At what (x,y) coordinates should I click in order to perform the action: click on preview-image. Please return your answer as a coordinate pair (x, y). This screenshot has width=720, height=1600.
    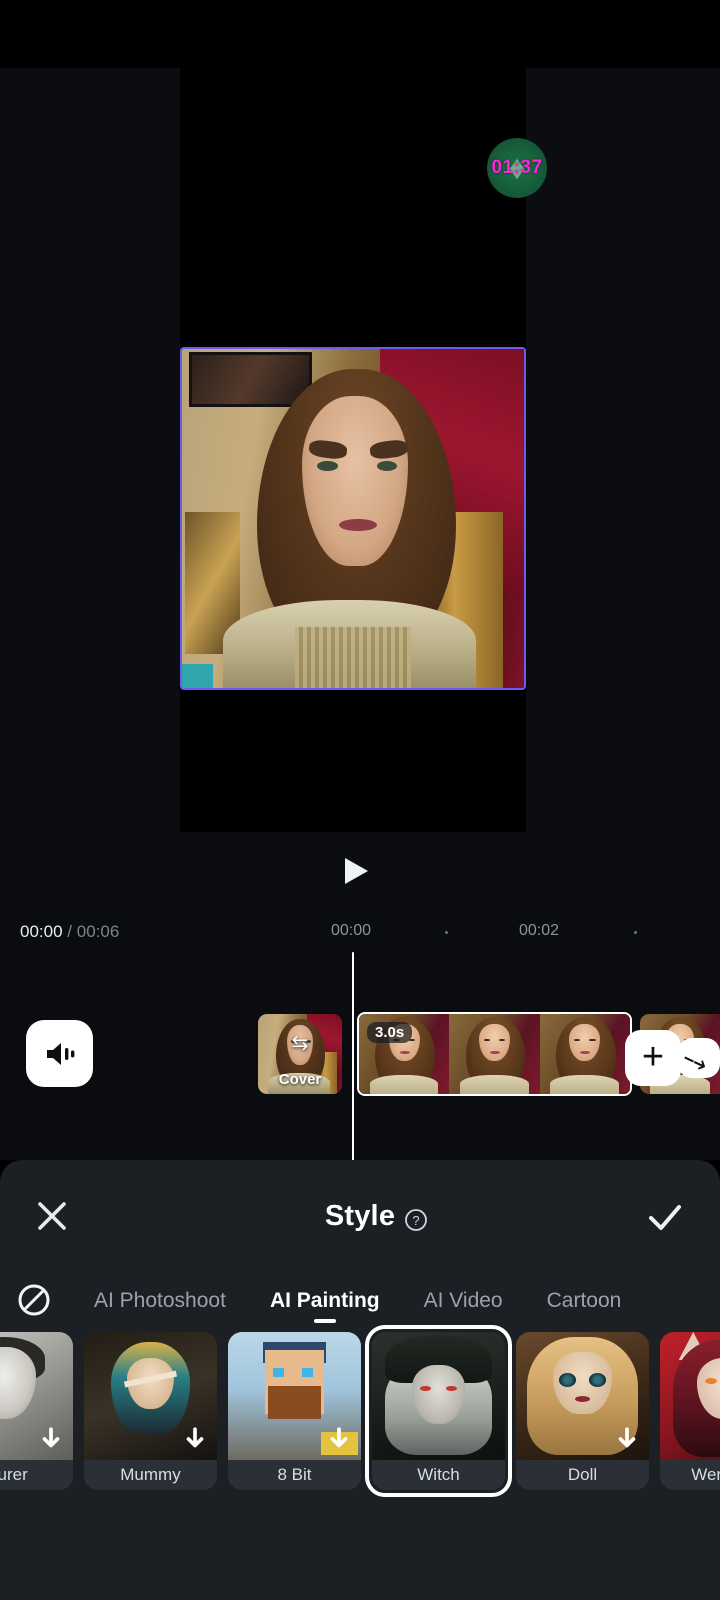
    Looking at the image, I should click on (353, 518).